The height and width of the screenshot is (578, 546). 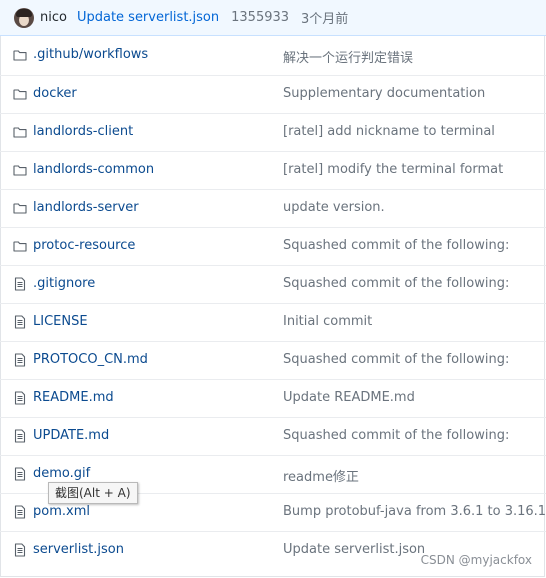 What do you see at coordinates (86, 207) in the screenshot?
I see `file-name-link: landlords-server` at bounding box center [86, 207].